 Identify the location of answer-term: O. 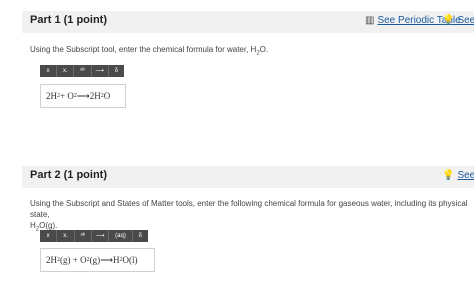
(107, 96).